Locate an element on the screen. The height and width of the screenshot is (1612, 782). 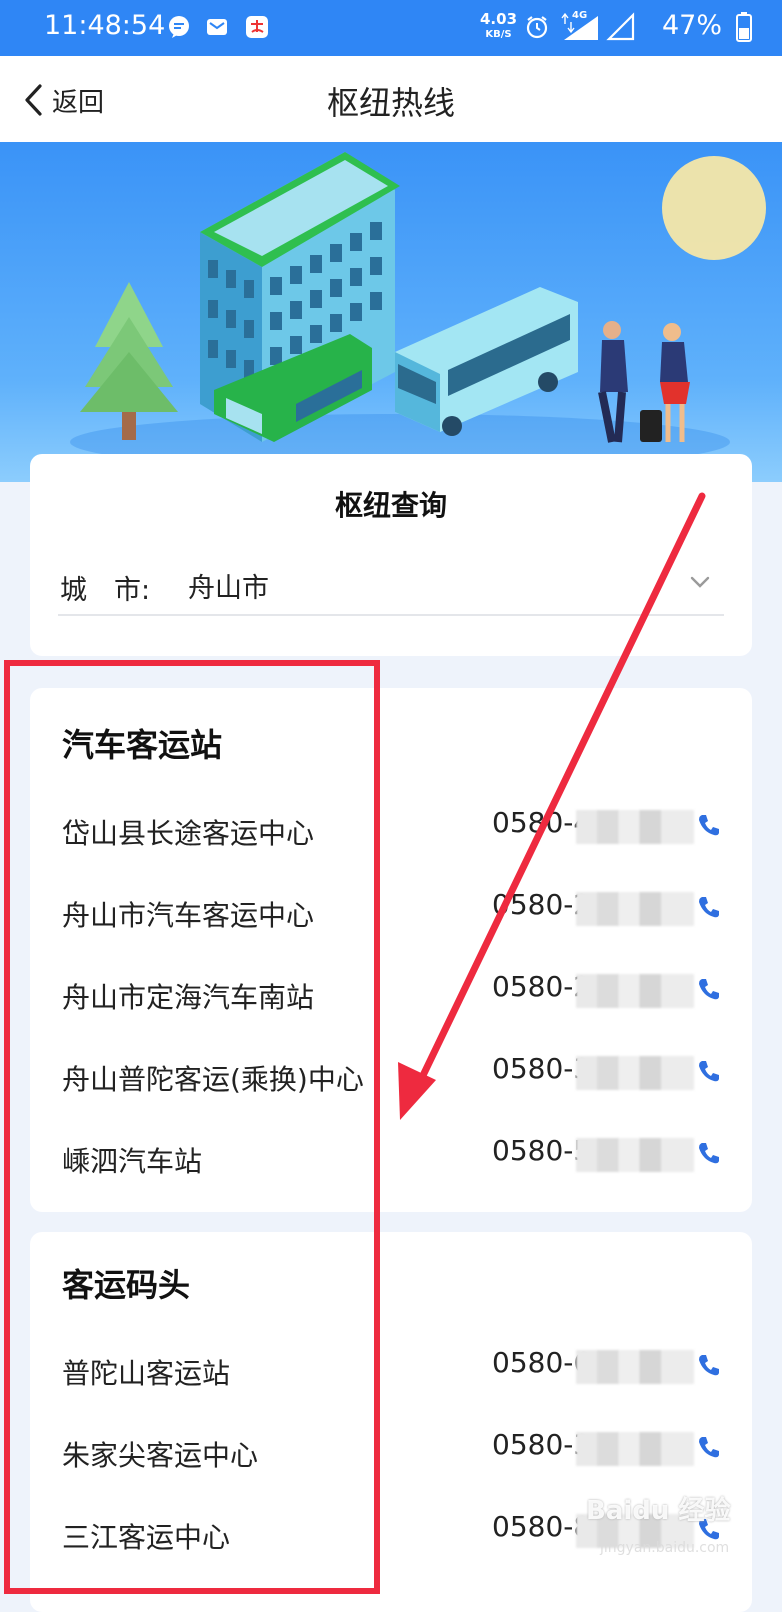
station-name: 舟山普陀客运(乘换)中心 is located at coordinates (213, 1079).